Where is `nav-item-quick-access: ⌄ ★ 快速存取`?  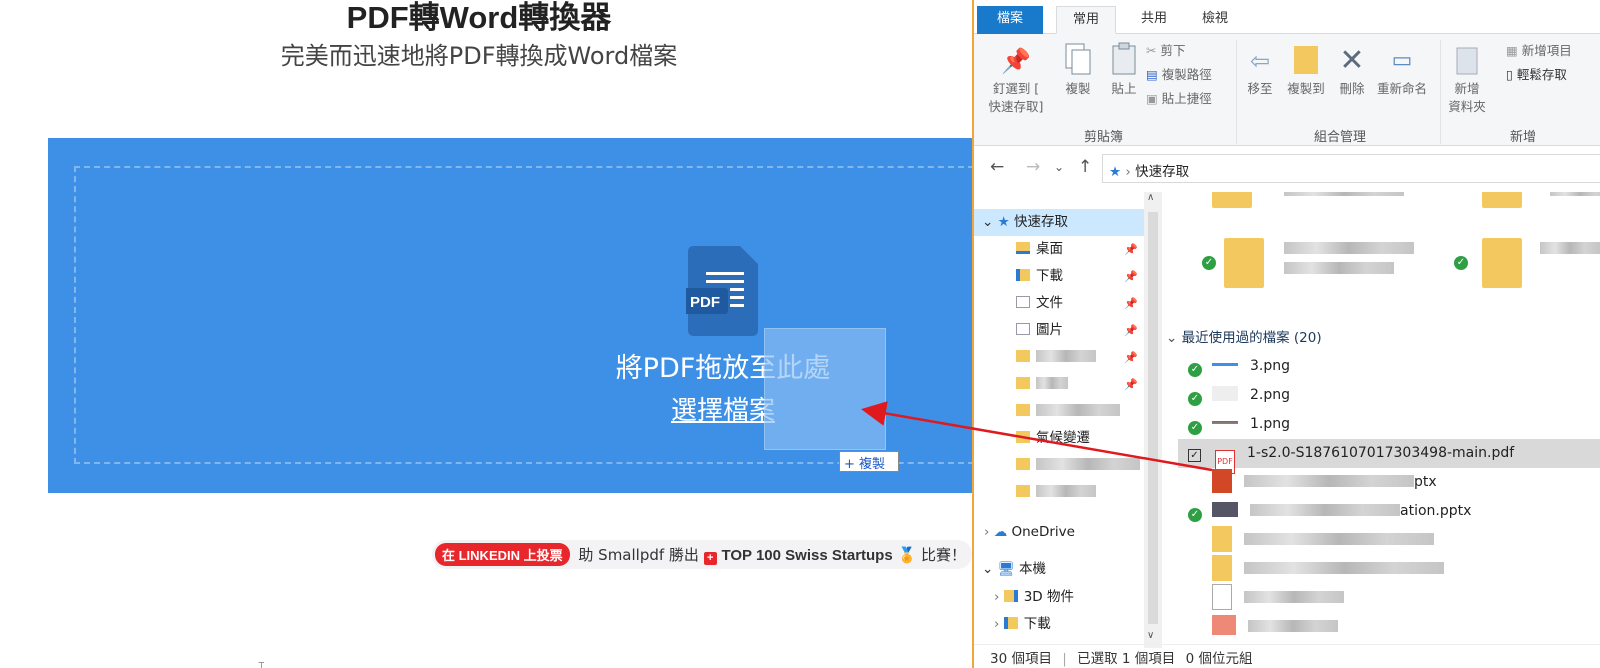 nav-item-quick-access: ⌄ ★ 快速存取 is located at coordinates (1059, 222).